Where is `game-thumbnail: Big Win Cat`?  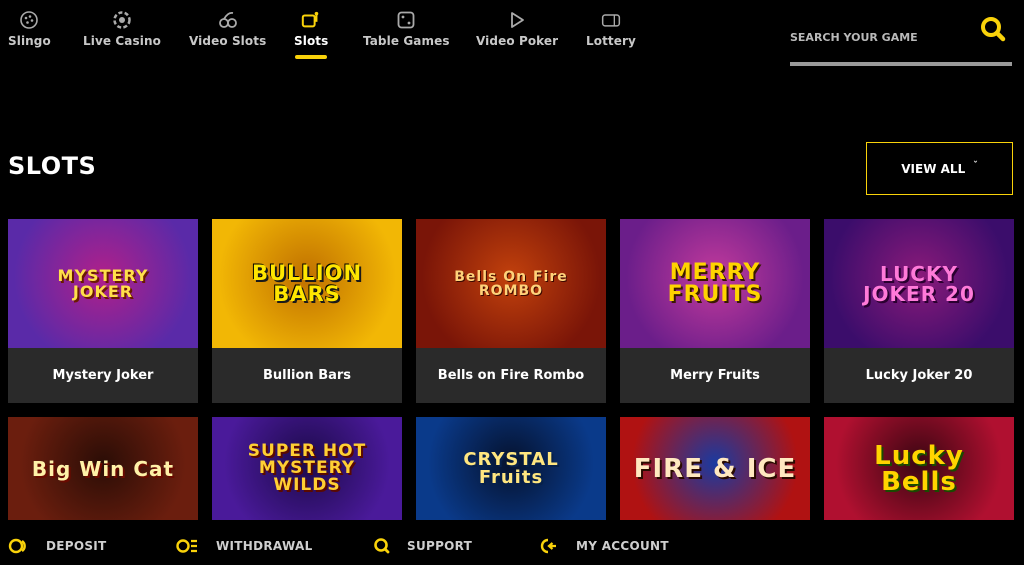 game-thumbnail: Big Win Cat is located at coordinates (103, 468).